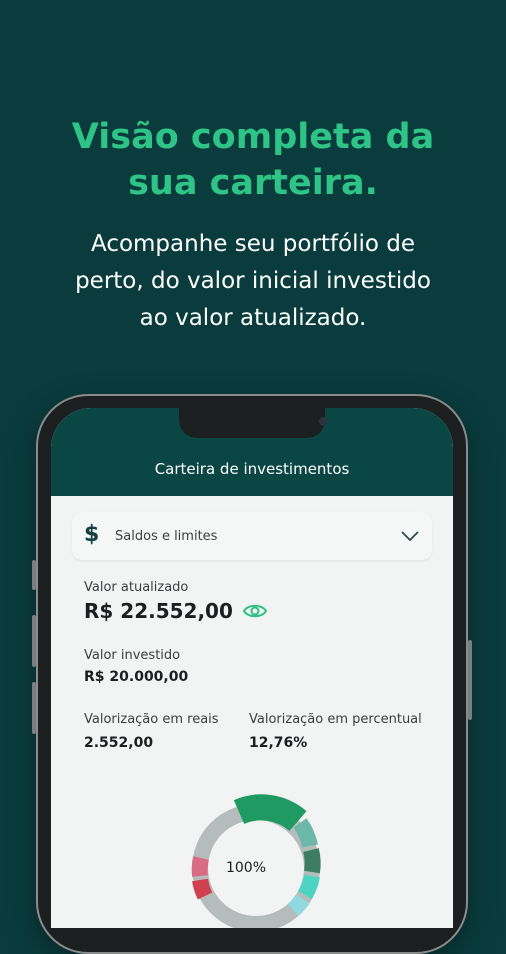  What do you see at coordinates (253, 137) in the screenshot?
I see `headline-line1: Visão completa da` at bounding box center [253, 137].